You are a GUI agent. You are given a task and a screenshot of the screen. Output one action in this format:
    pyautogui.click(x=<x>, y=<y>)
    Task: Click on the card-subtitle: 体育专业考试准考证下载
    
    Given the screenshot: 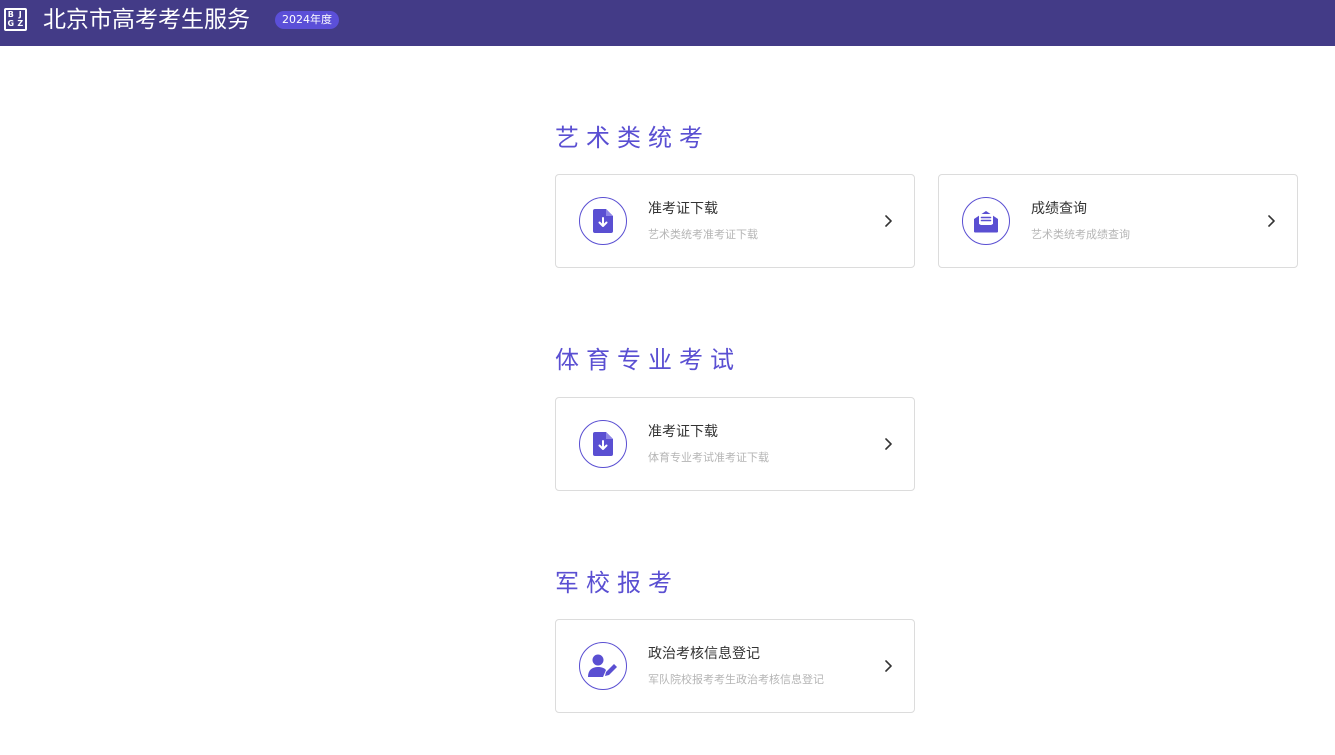 What is the action you would take?
    pyautogui.click(x=708, y=457)
    